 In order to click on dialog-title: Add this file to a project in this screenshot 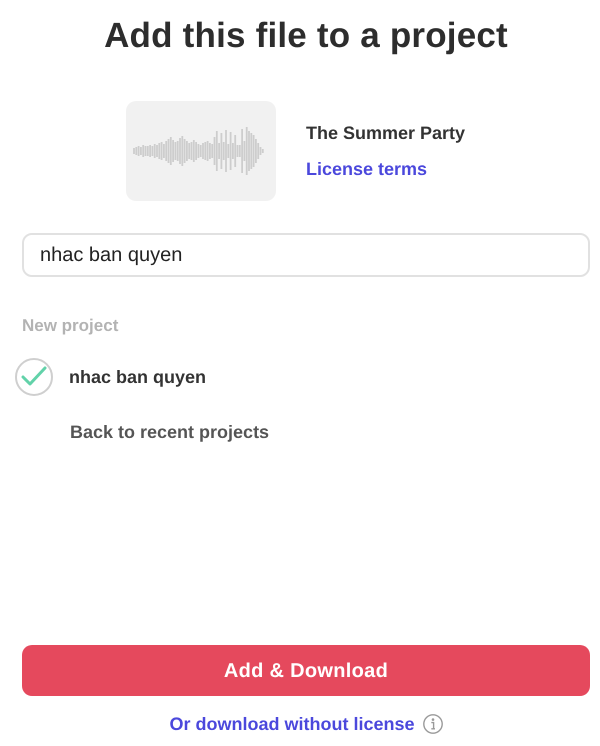, I will do `click(306, 36)`.